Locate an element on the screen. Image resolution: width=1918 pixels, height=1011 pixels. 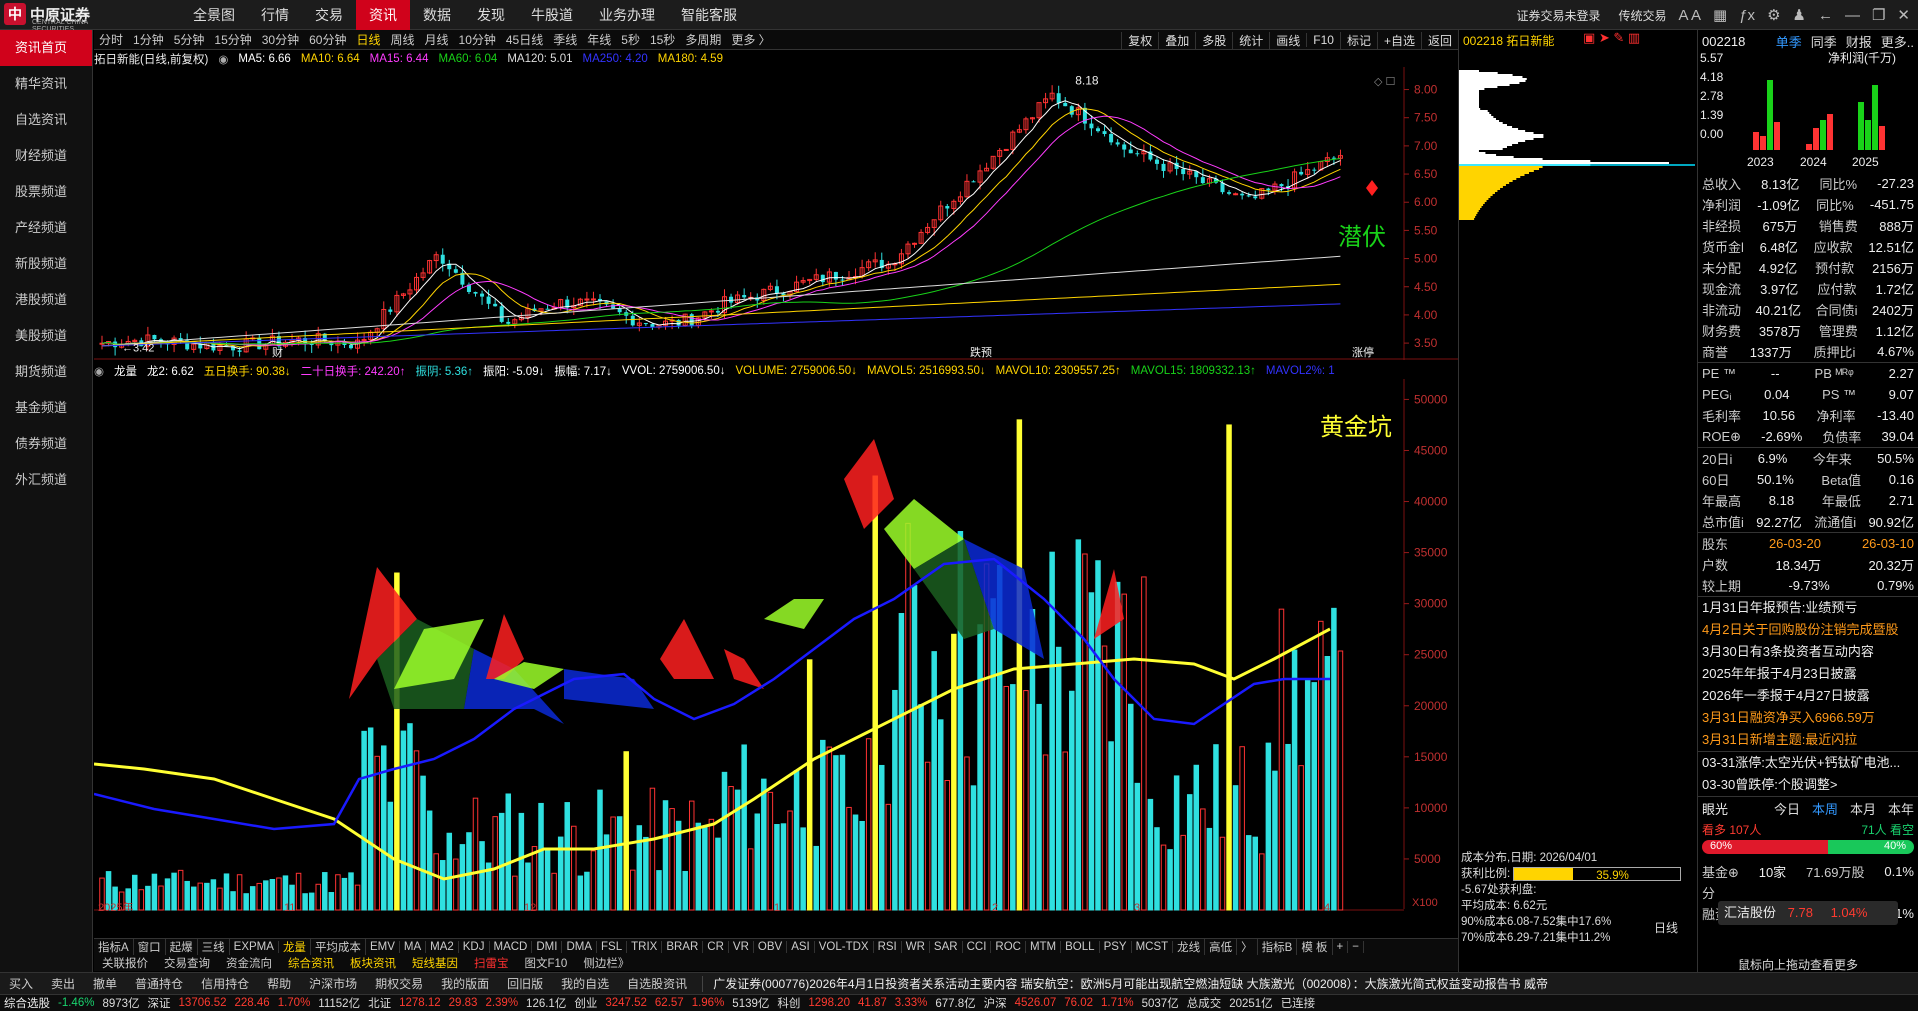
indicator-tab-14: FSL is located at coordinates (612, 947).